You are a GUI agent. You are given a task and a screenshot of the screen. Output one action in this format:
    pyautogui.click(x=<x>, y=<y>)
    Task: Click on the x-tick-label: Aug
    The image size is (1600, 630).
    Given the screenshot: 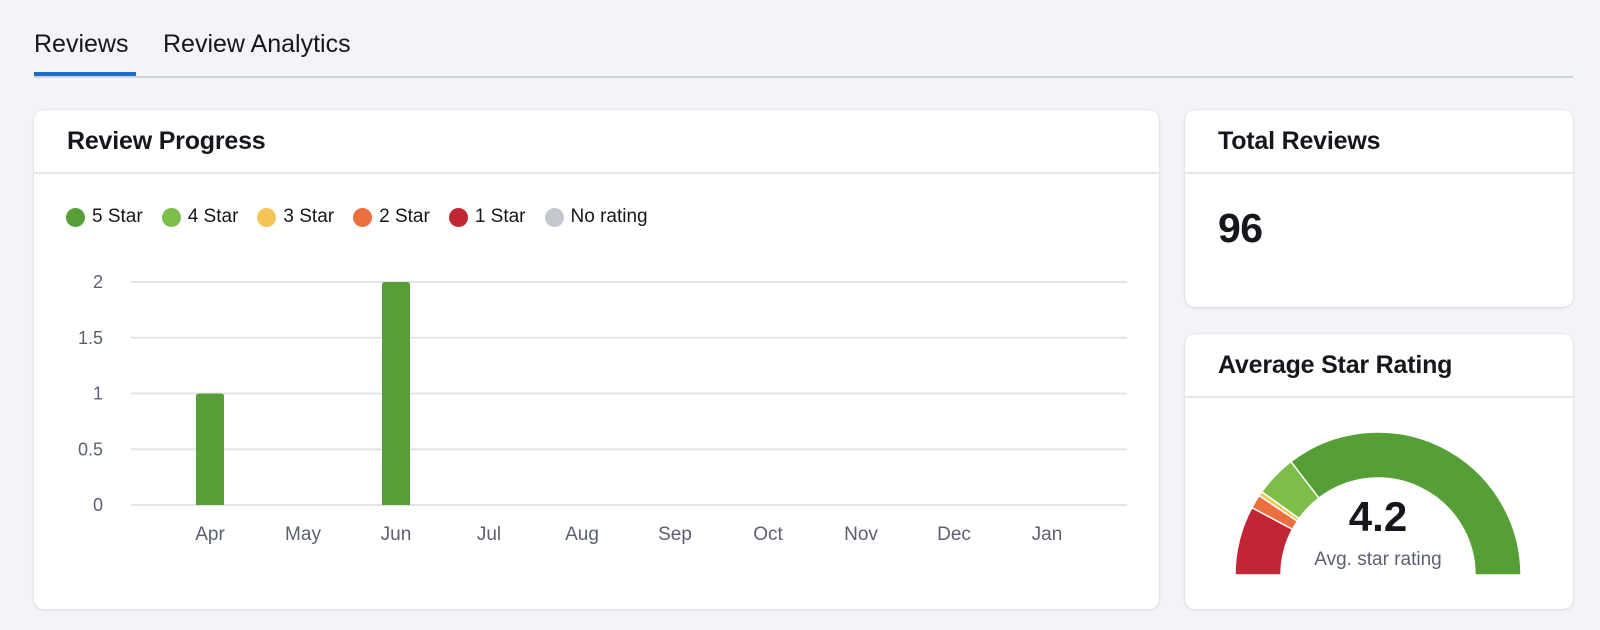 What is the action you would take?
    pyautogui.click(x=582, y=534)
    